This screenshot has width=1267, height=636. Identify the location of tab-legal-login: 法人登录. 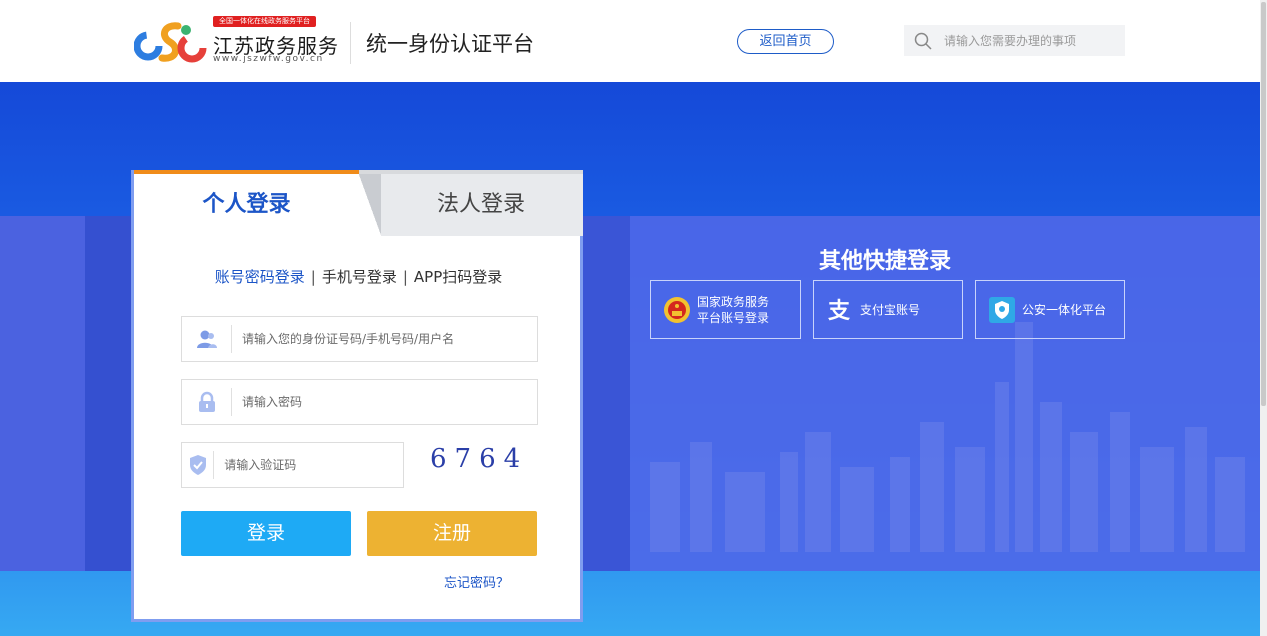
(471, 203).